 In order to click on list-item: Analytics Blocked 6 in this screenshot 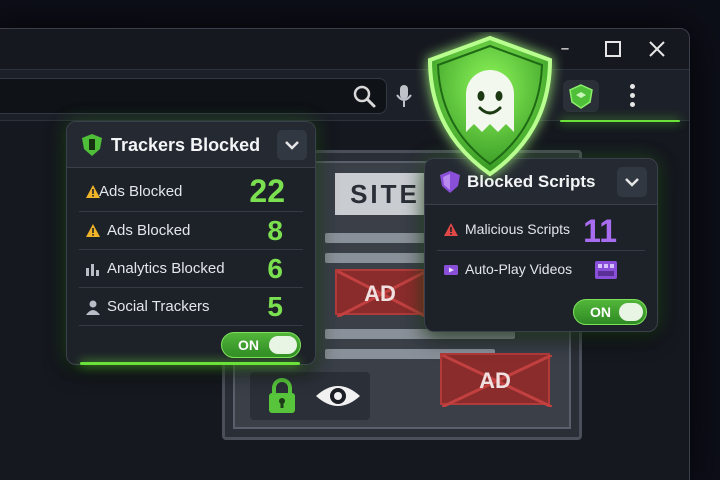, I will do `click(191, 269)`.